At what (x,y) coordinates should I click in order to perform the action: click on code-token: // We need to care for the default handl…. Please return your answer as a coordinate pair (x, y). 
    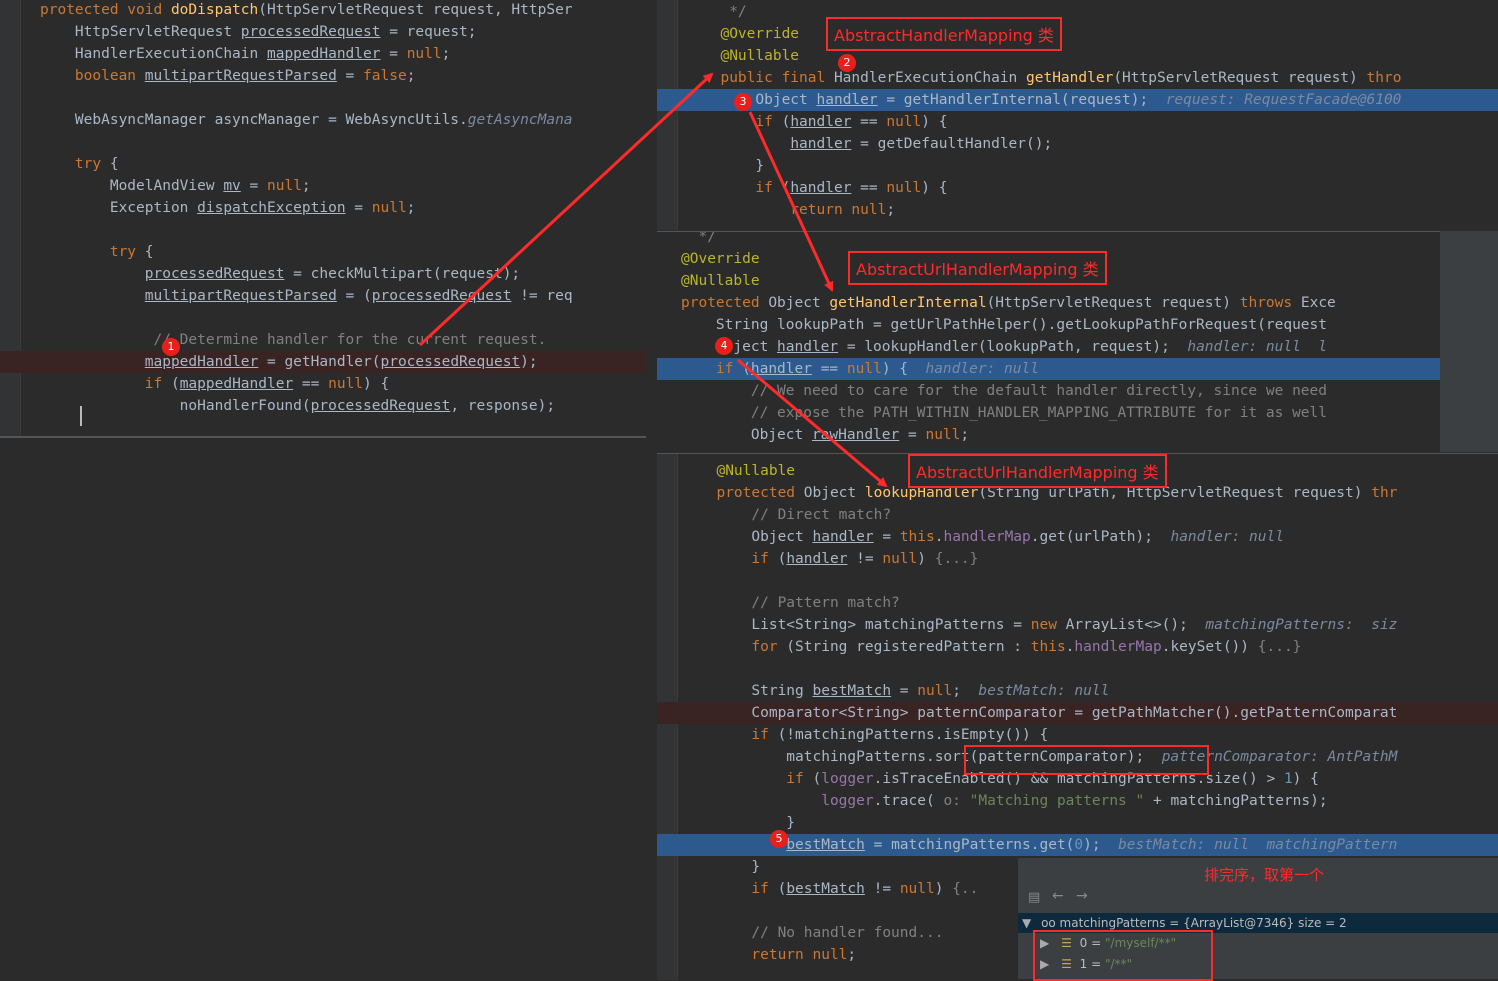
    Looking at the image, I should click on (1004, 391).